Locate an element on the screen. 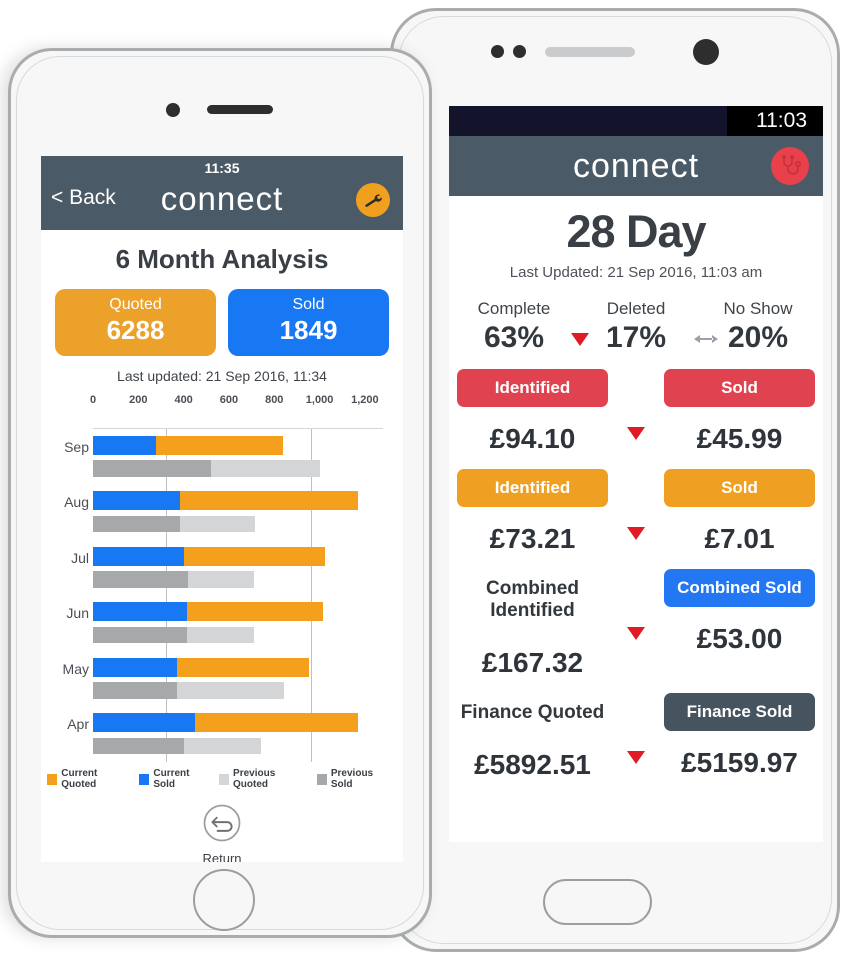  metric-right: Sold £45.99 is located at coordinates (739, 412).